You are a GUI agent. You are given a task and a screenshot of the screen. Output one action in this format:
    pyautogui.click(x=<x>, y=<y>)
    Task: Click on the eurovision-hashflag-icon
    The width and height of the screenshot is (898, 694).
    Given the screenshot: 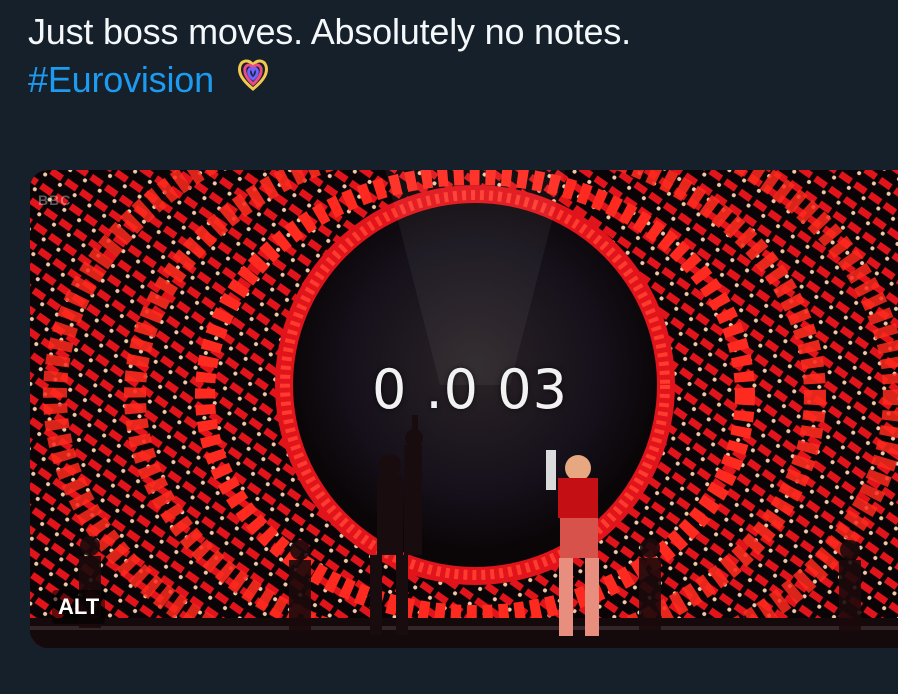 What is the action you would take?
    pyautogui.click(x=253, y=74)
    